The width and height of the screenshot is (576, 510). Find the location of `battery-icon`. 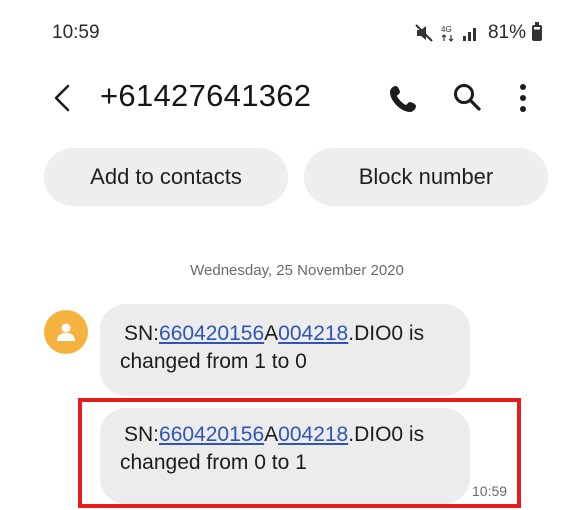

battery-icon is located at coordinates (537, 31).